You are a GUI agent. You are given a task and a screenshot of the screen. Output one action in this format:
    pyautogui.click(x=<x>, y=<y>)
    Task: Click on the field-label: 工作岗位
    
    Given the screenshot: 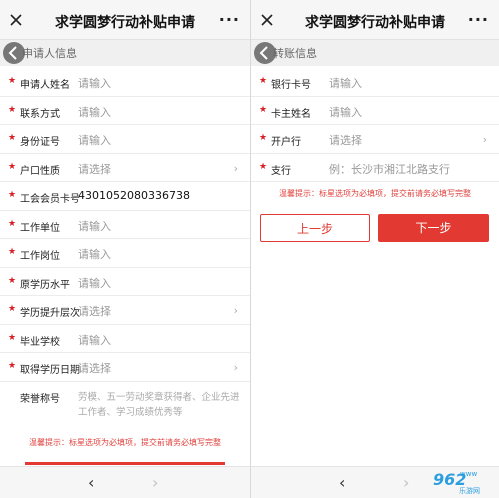 What is the action you would take?
    pyautogui.click(x=40, y=256)
    